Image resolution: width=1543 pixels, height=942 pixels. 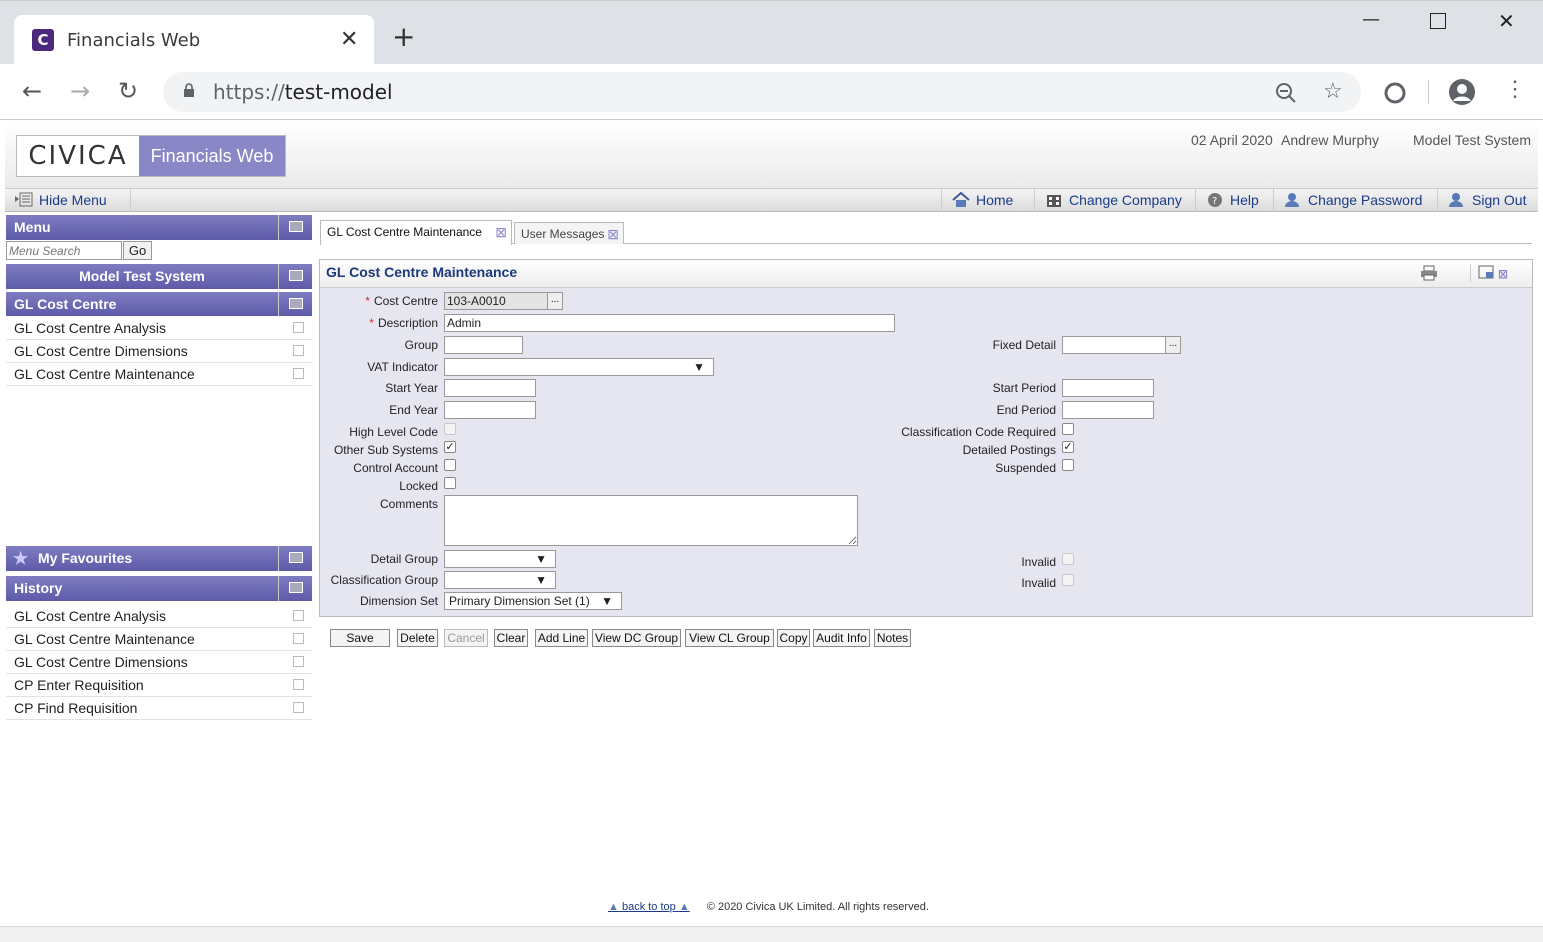 I want to click on sign-out-link: Sign Out, so click(x=1487, y=200).